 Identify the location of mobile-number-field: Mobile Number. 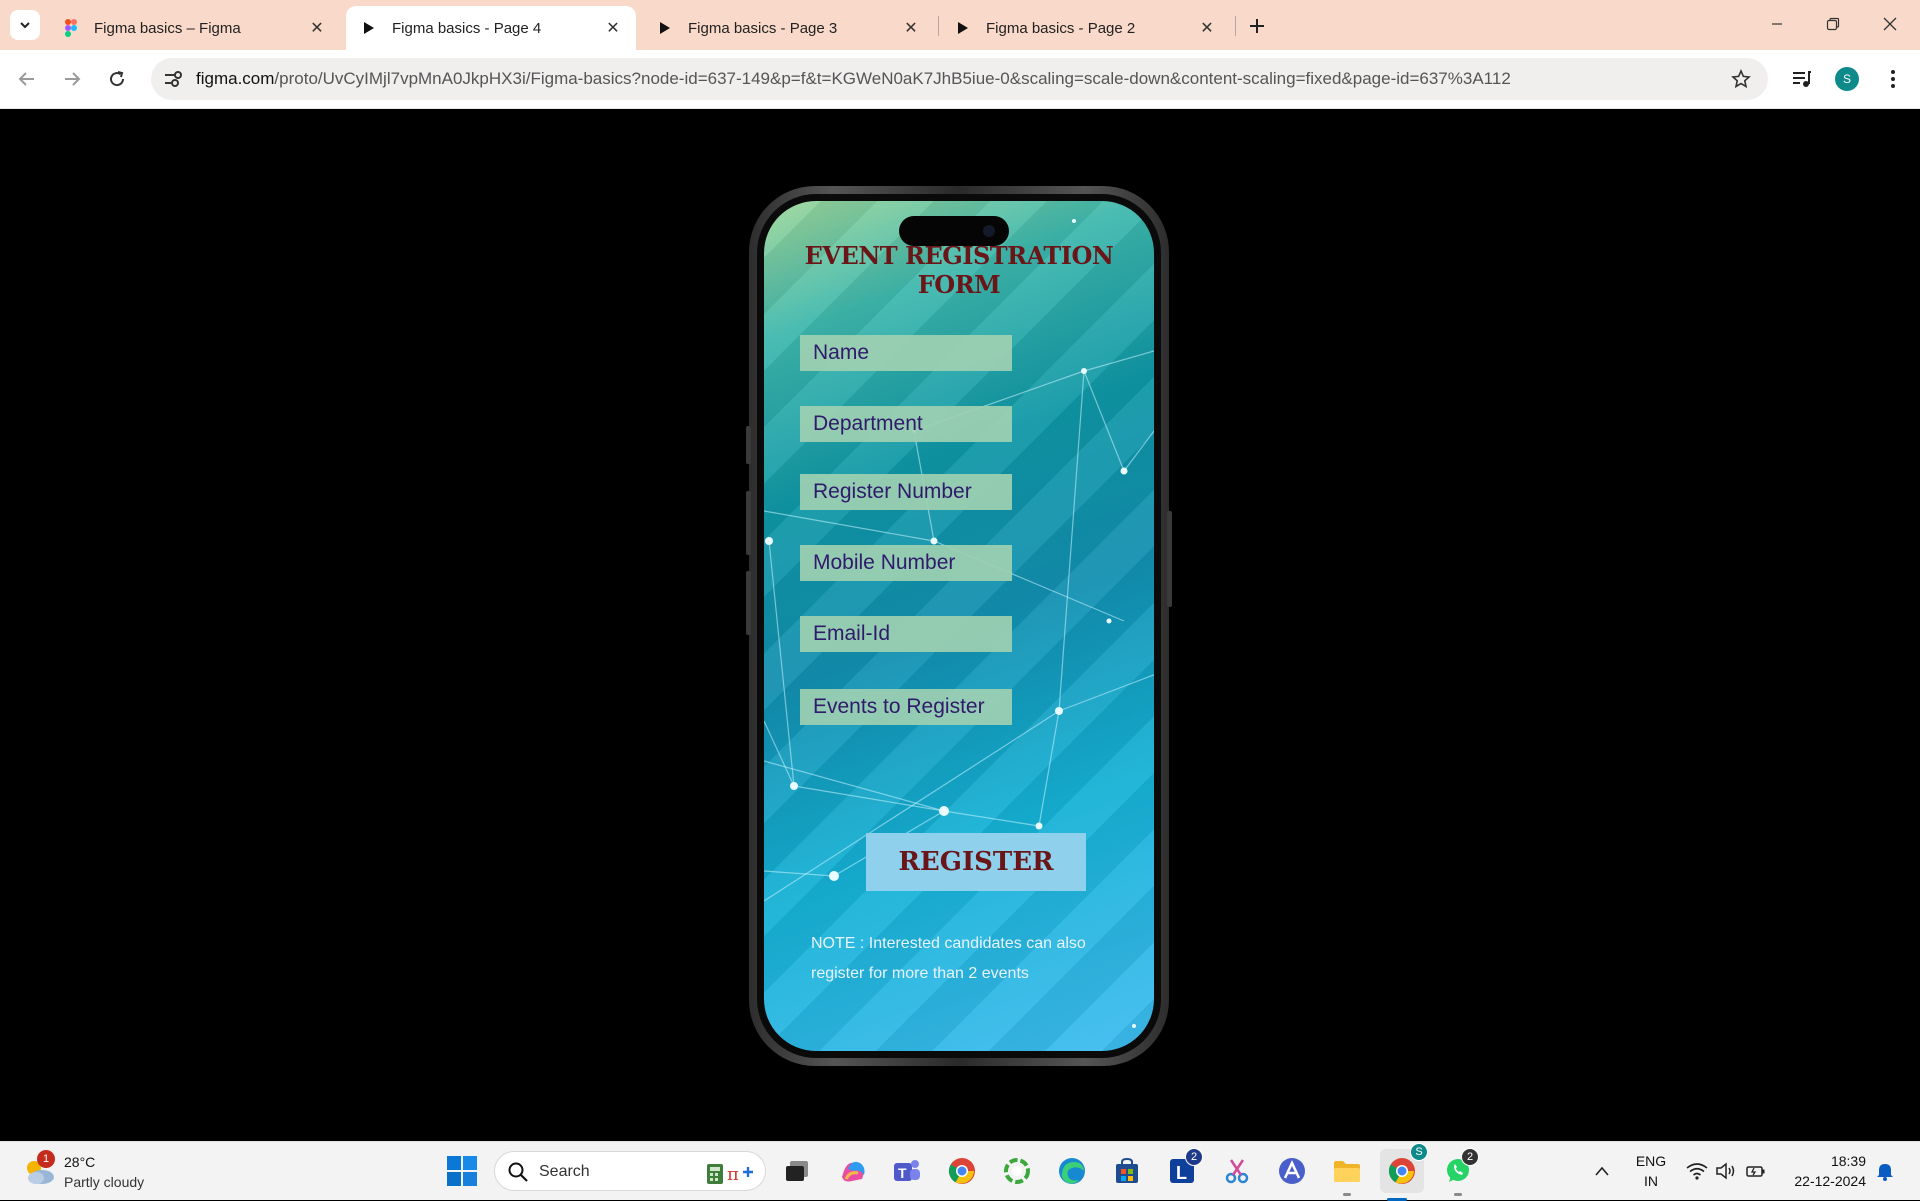
(906, 563).